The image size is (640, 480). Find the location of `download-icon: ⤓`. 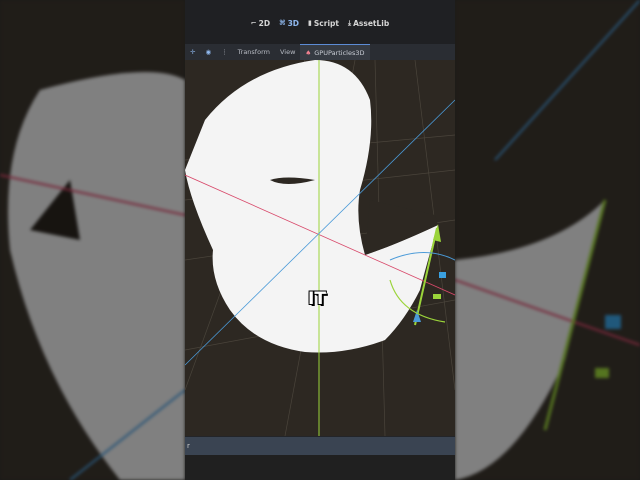

download-icon: ⤓ is located at coordinates (349, 22).